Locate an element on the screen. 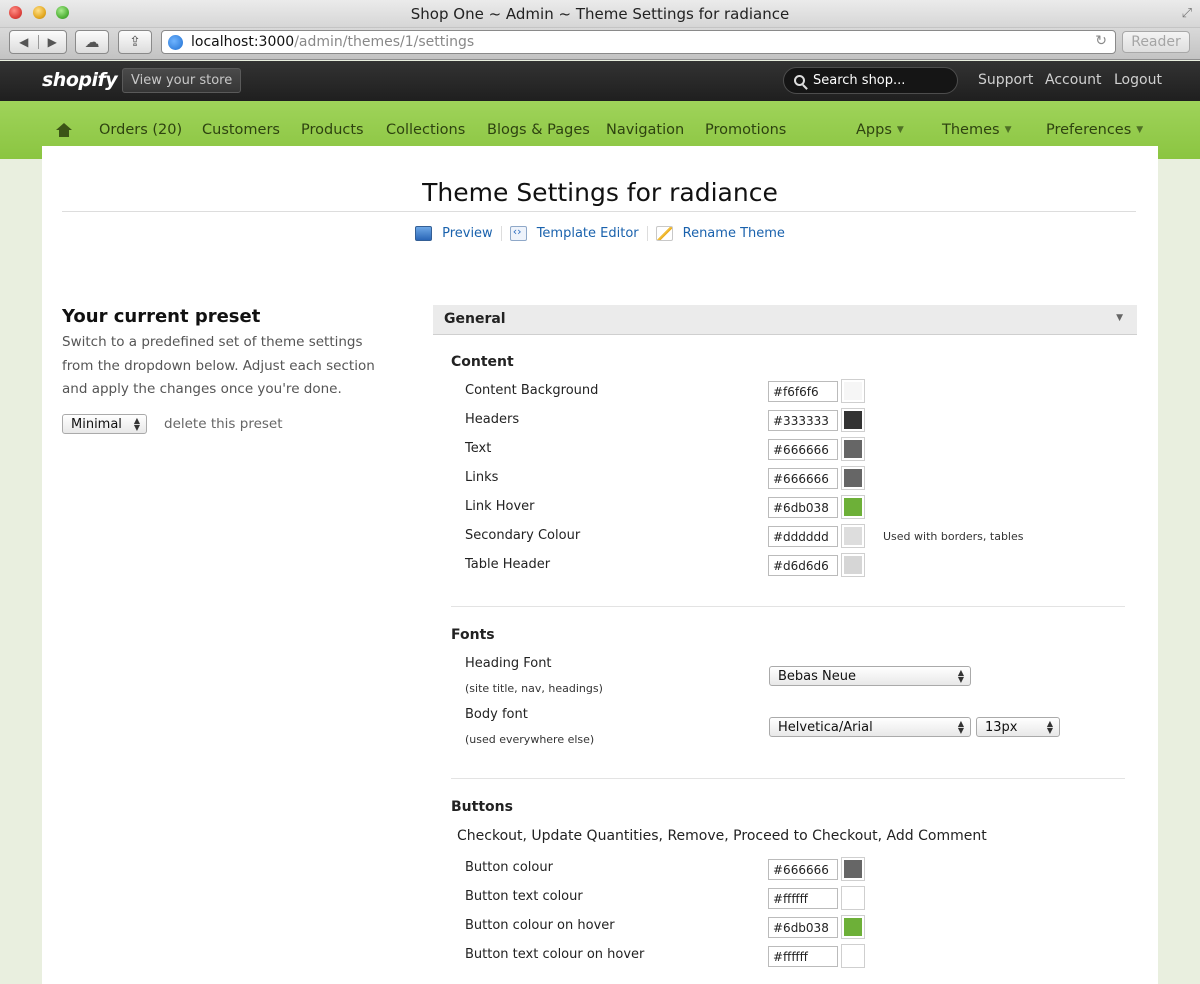  content-background-swatch is located at coordinates (853, 391).